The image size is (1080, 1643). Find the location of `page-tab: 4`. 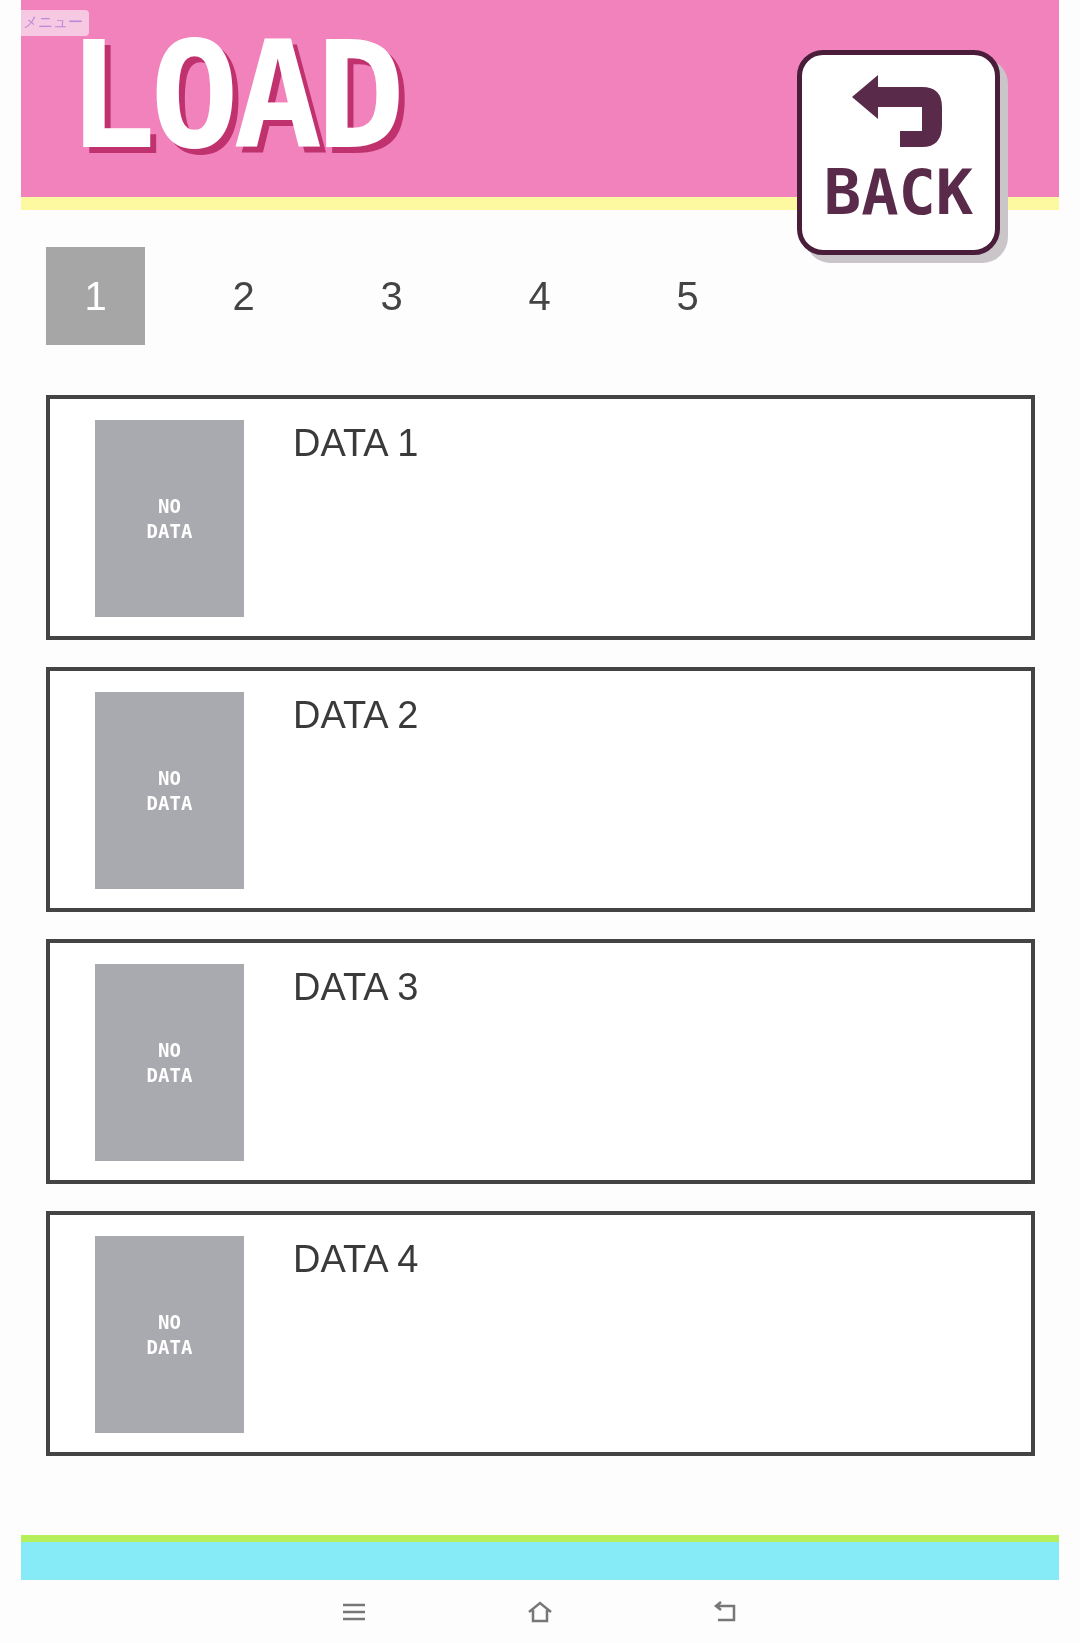

page-tab: 4 is located at coordinates (539, 296).